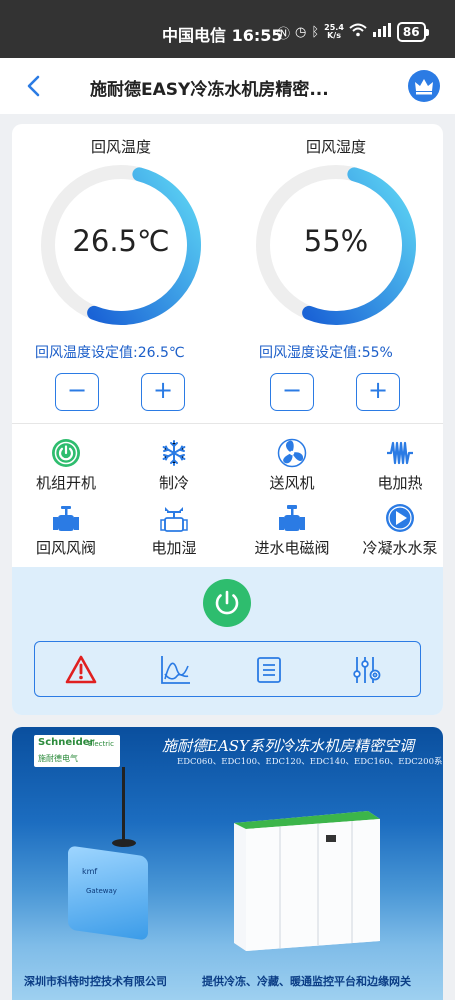 This screenshot has width=455, height=1000. I want to click on device-label: 电加热, so click(400, 483).